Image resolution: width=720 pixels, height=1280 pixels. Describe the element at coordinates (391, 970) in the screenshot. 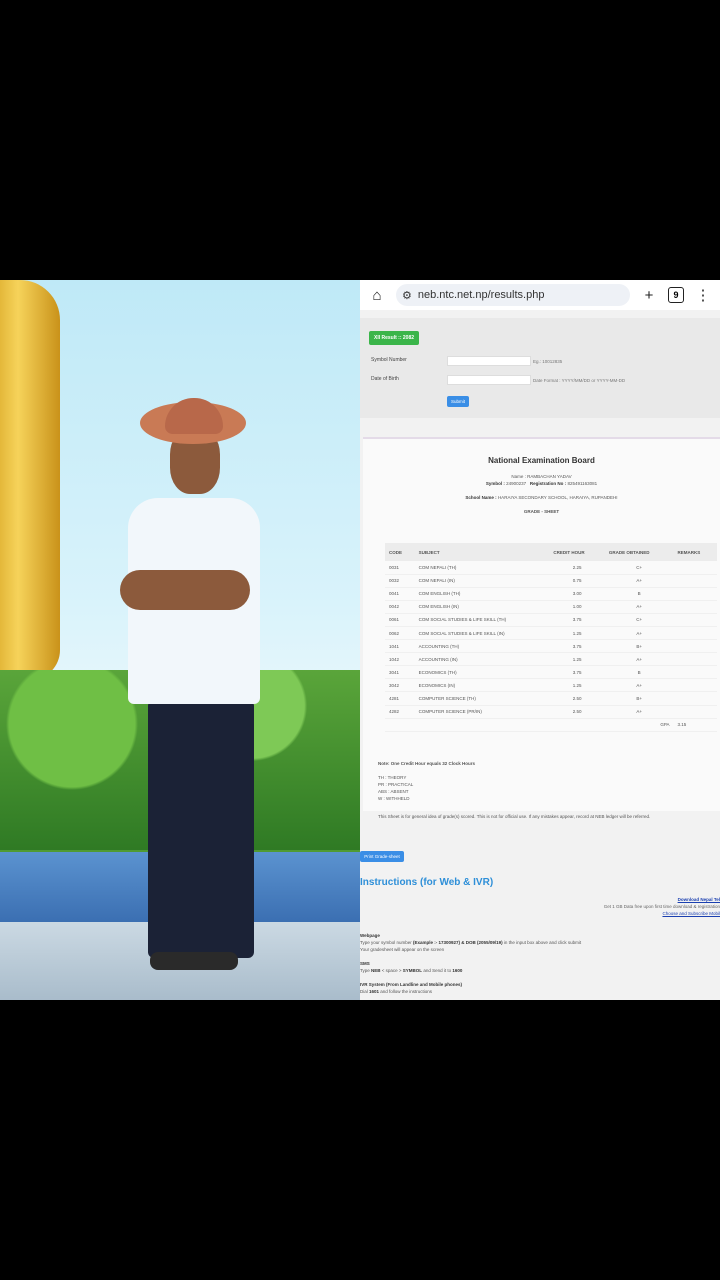

I see `sms-text-b: < space >` at that location.